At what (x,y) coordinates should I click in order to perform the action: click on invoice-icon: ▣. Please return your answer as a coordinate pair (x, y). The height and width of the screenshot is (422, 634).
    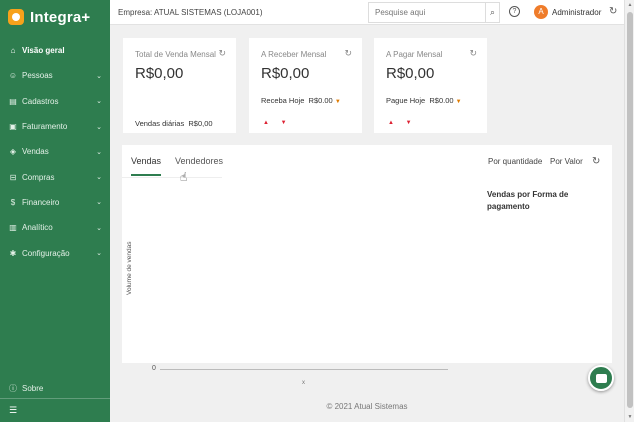
    Looking at the image, I should click on (13, 127).